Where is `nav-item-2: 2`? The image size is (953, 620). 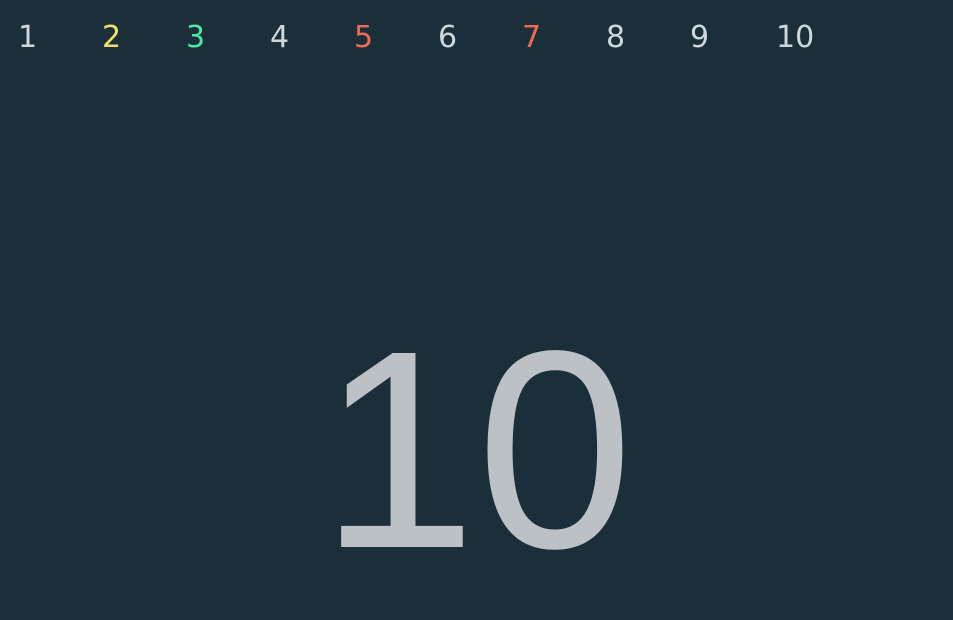 nav-item-2: 2 is located at coordinates (111, 38).